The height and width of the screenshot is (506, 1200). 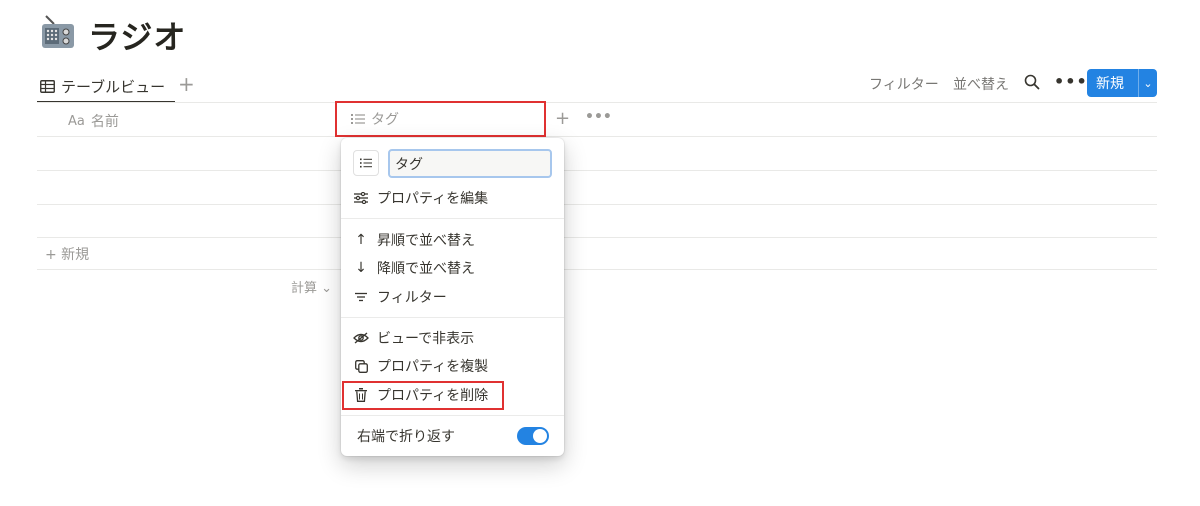 I want to click on table-top-border, so click(x=597, y=102).